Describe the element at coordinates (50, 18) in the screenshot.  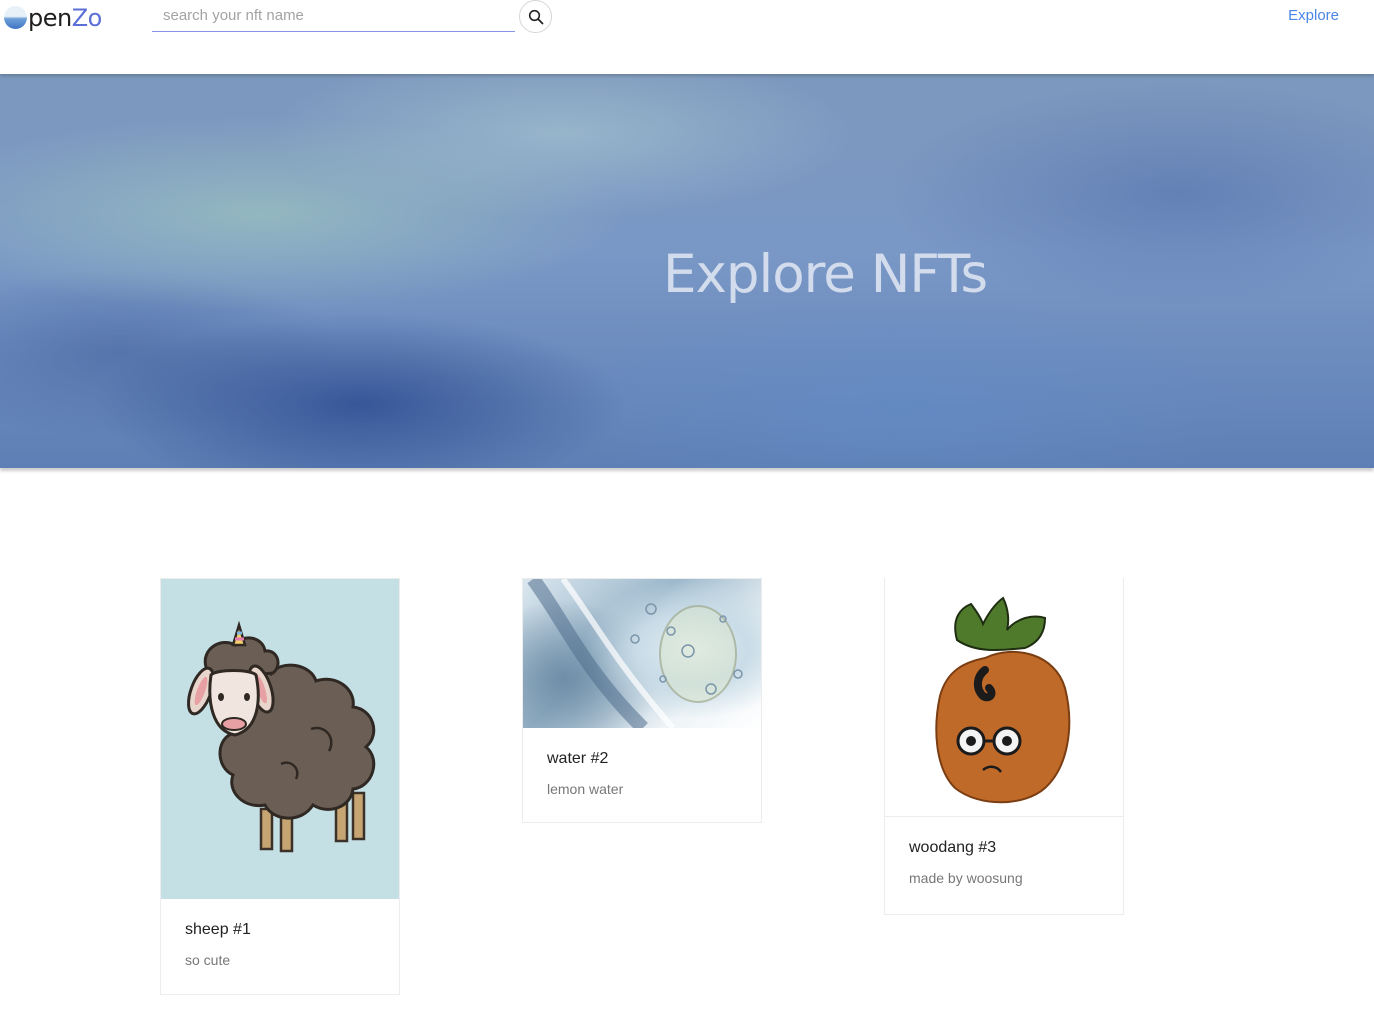
I see `logo-text-dark: pen` at that location.